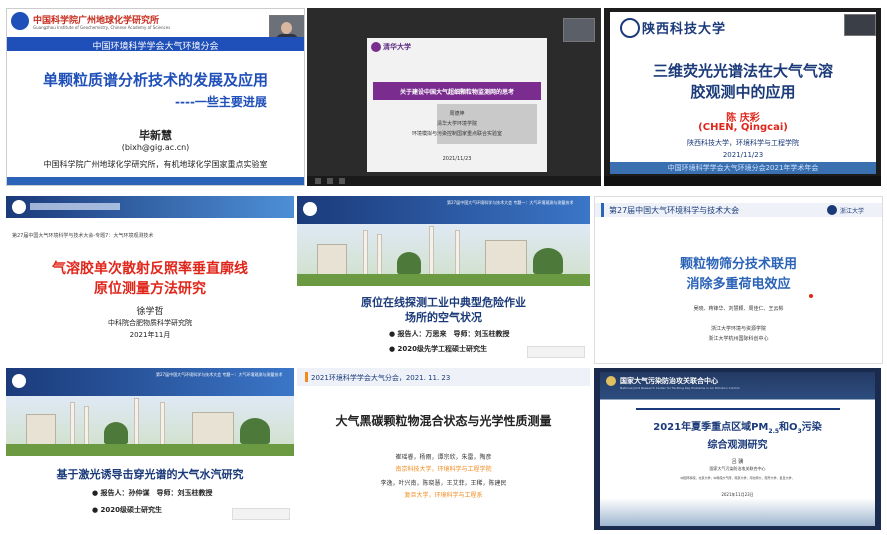  Describe the element at coordinates (152, 493) in the screenshot. I see `reporter-info: ● 报告人：孙仲谋 导师：刘玉柱教授` at that location.